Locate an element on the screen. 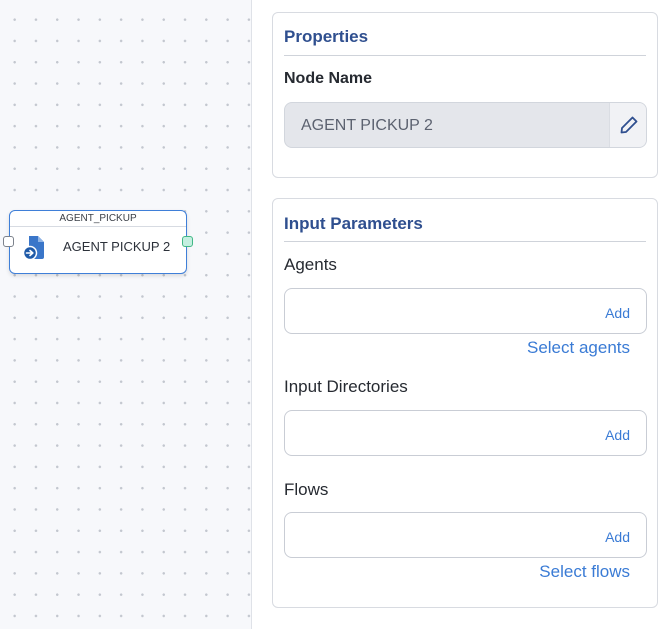 The image size is (666, 629). properties-heading: Properties is located at coordinates (326, 36).